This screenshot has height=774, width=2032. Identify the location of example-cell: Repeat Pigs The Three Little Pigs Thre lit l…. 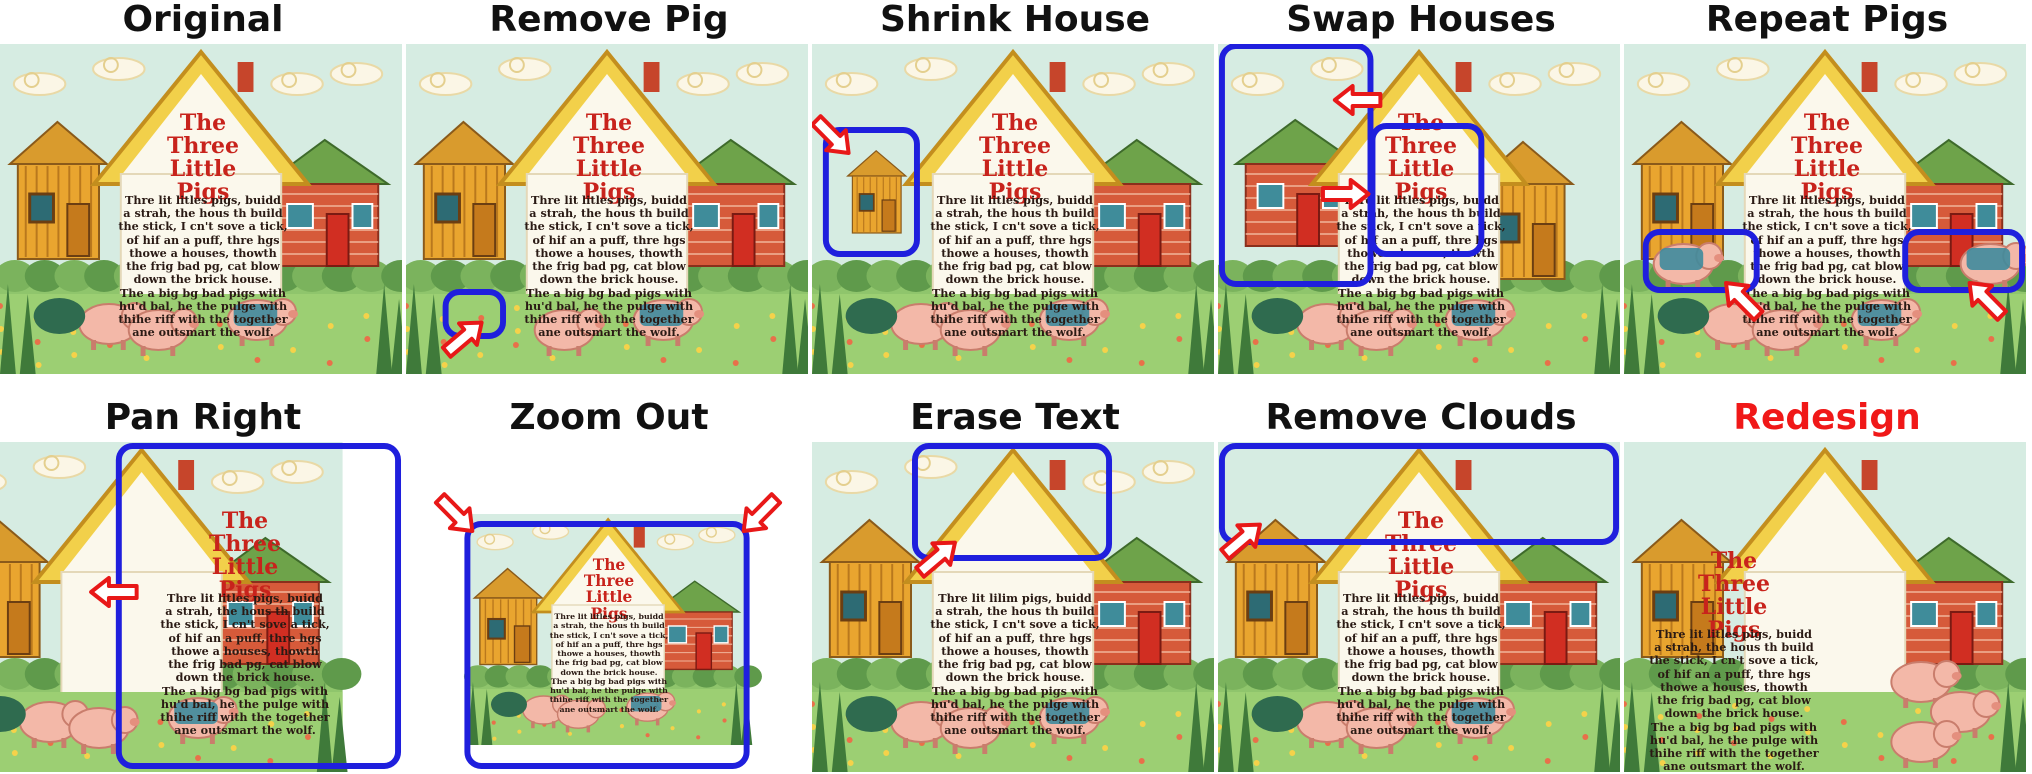
(1827, 187).